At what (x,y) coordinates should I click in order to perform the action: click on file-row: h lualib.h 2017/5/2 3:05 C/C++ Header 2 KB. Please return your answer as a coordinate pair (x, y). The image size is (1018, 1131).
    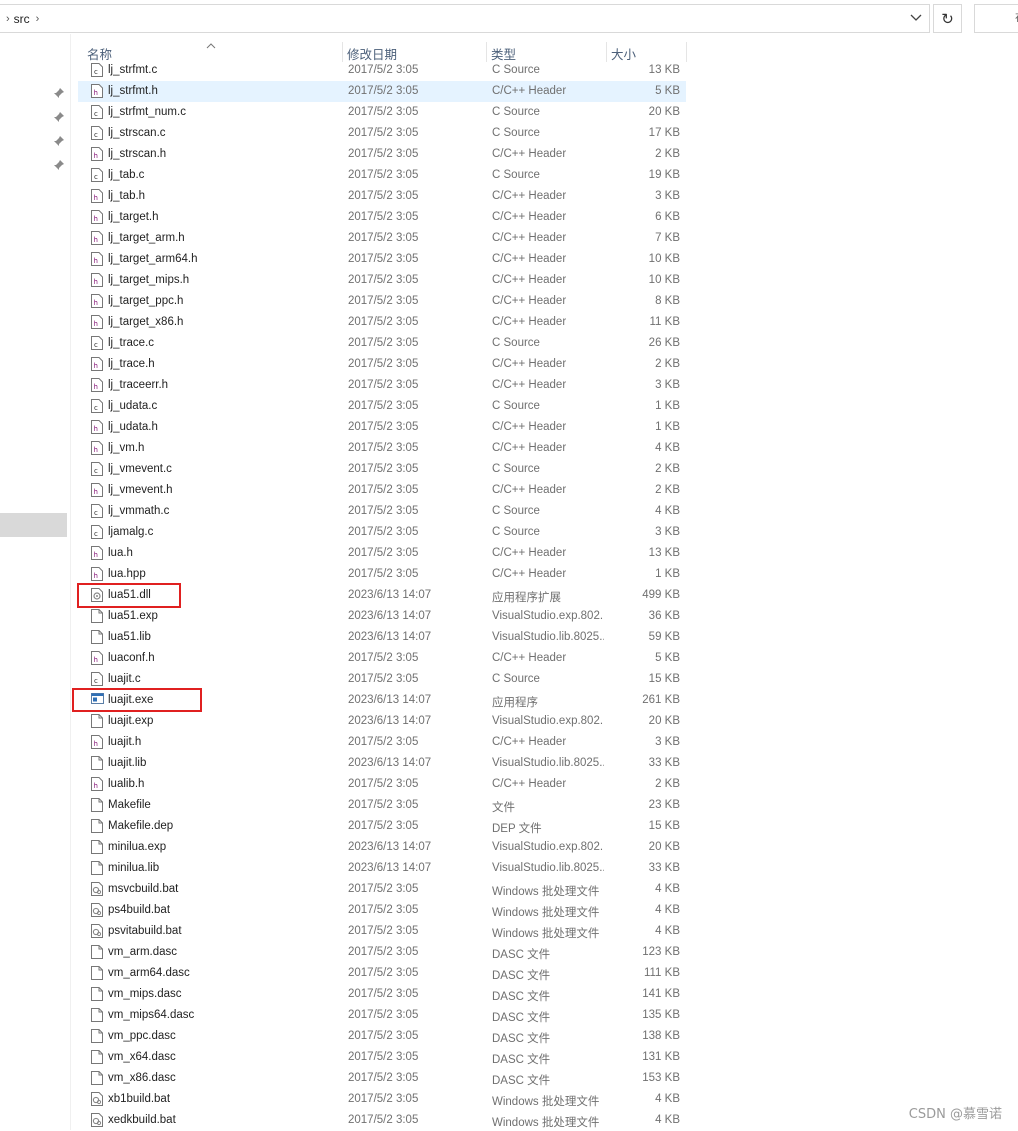
    Looking at the image, I should click on (382, 784).